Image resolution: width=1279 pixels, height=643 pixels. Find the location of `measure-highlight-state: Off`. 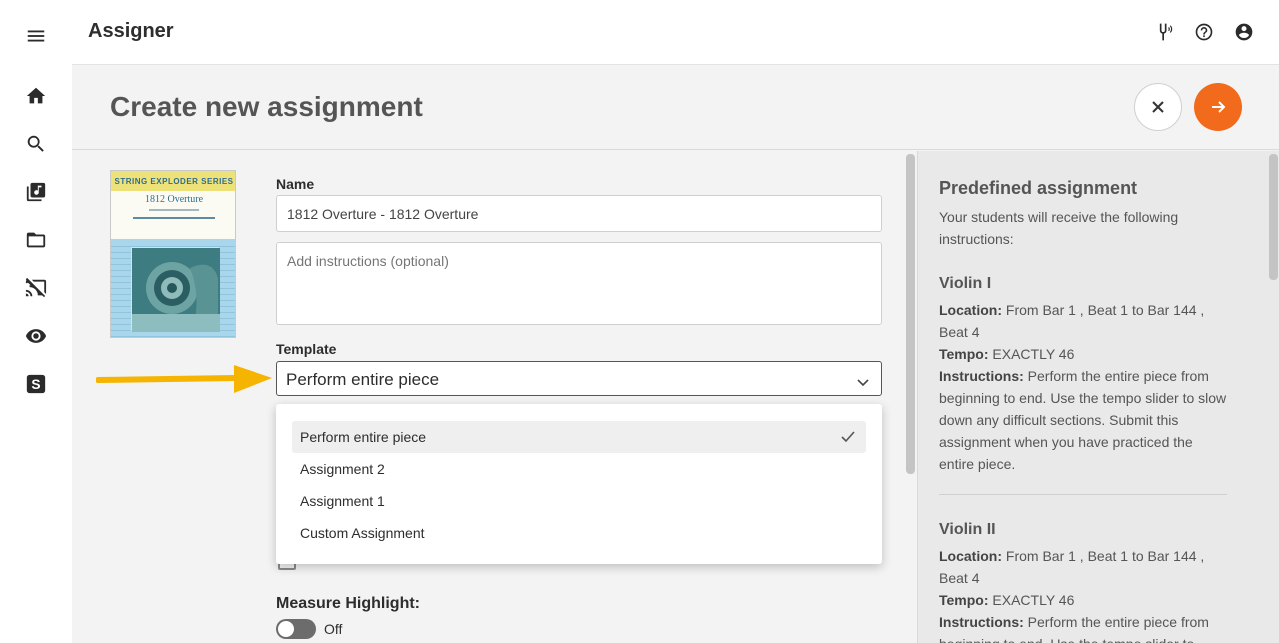

measure-highlight-state: Off is located at coordinates (333, 629).